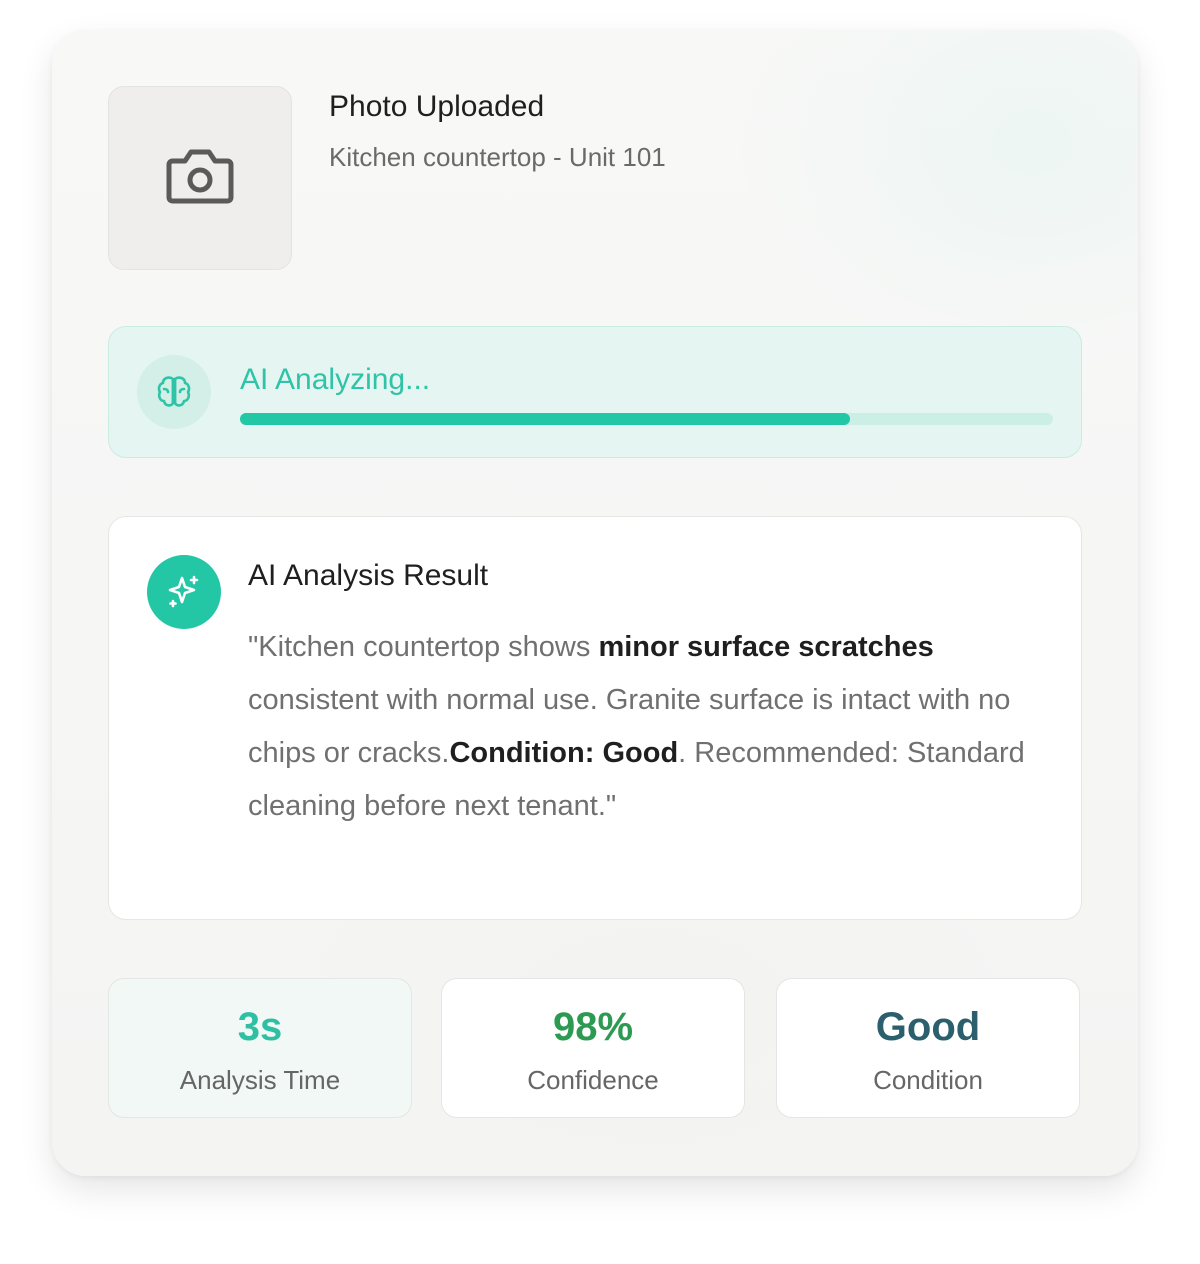 The height and width of the screenshot is (1264, 1200). What do you see at coordinates (423, 647) in the screenshot?
I see `result-text-segment: "Kitchen countertop shows` at bounding box center [423, 647].